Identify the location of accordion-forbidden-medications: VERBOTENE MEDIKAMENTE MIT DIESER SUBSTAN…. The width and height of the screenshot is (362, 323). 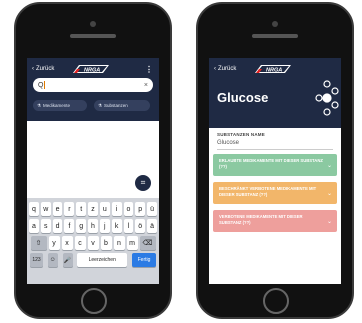
(275, 221).